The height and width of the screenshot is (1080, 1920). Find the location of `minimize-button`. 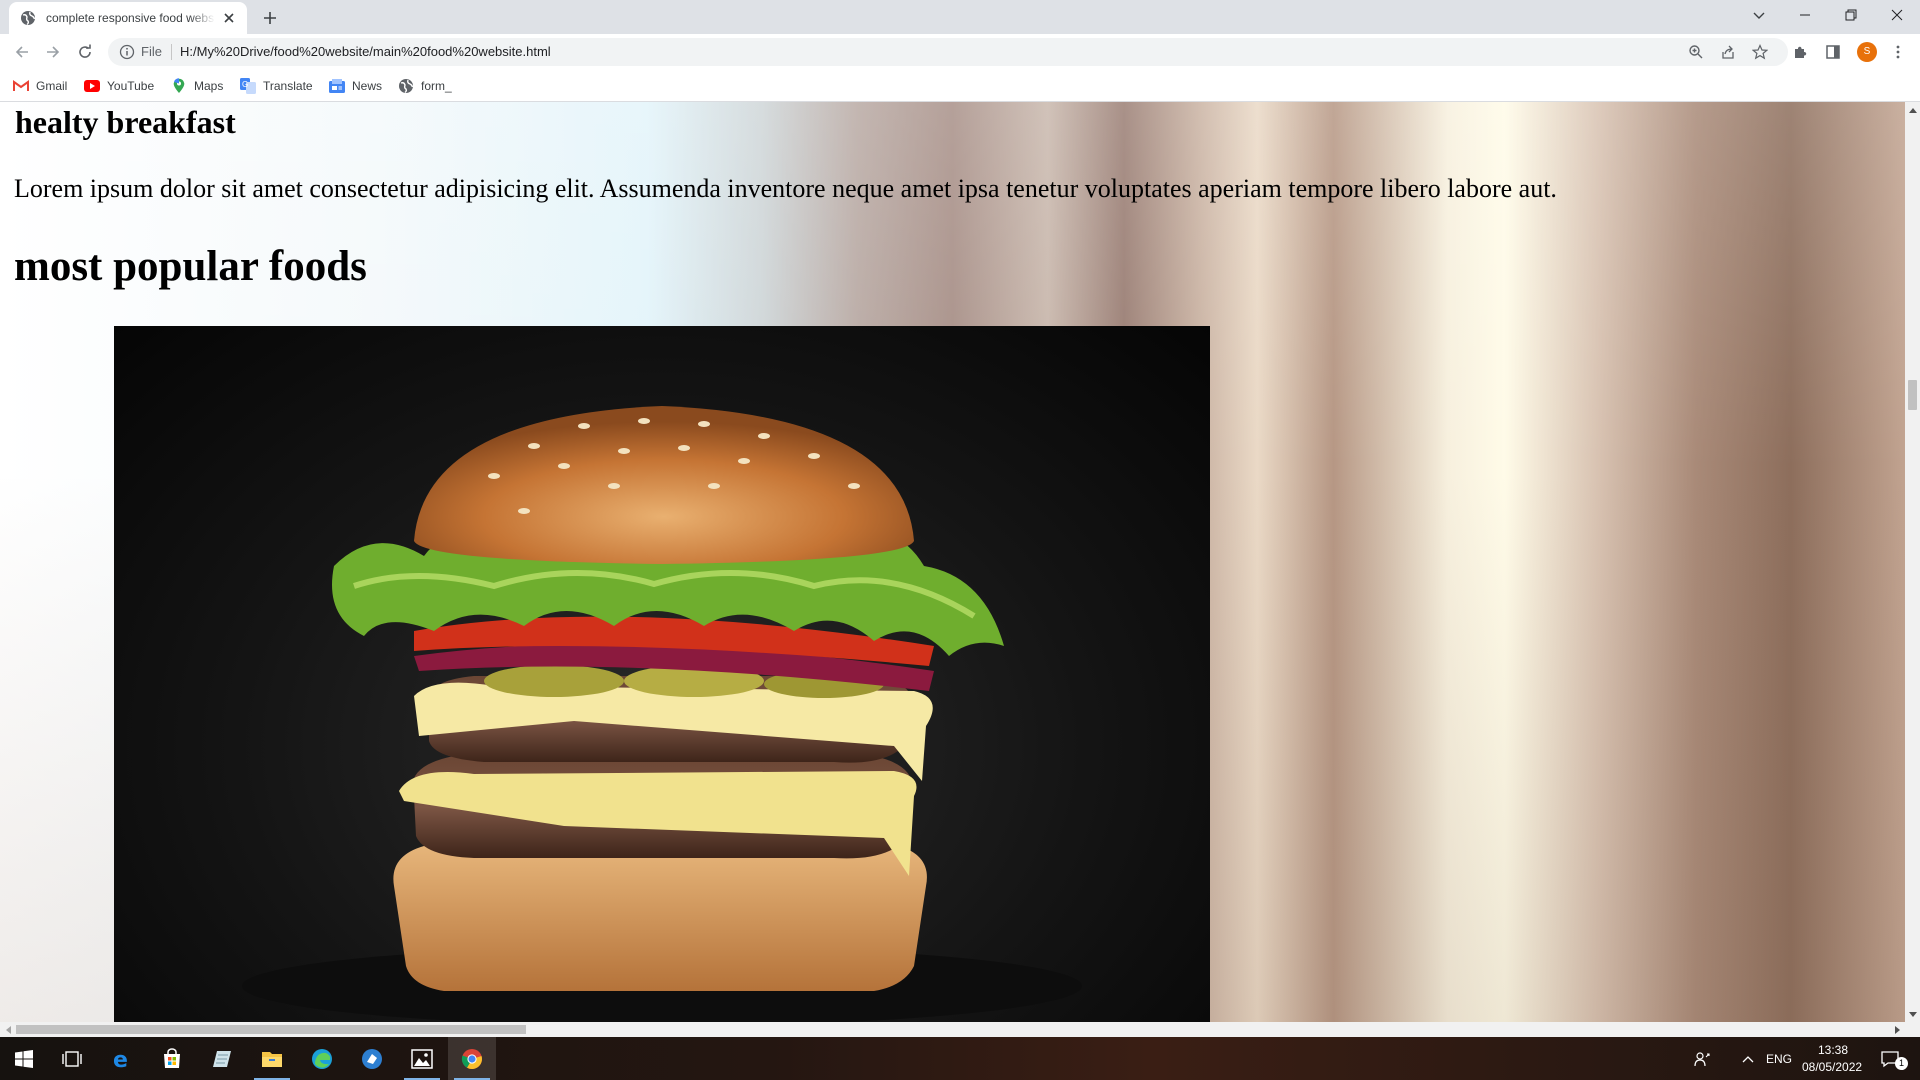

minimize-button is located at coordinates (1805, 15).